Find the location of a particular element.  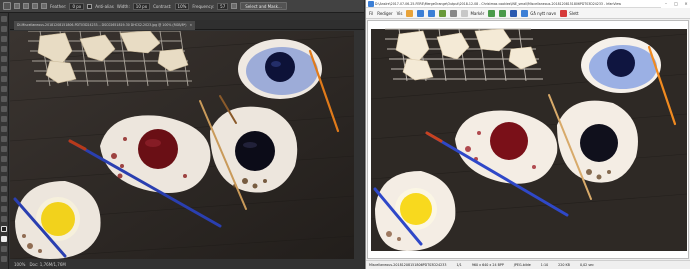

move-tool-icon is located at coordinates (4, 19).